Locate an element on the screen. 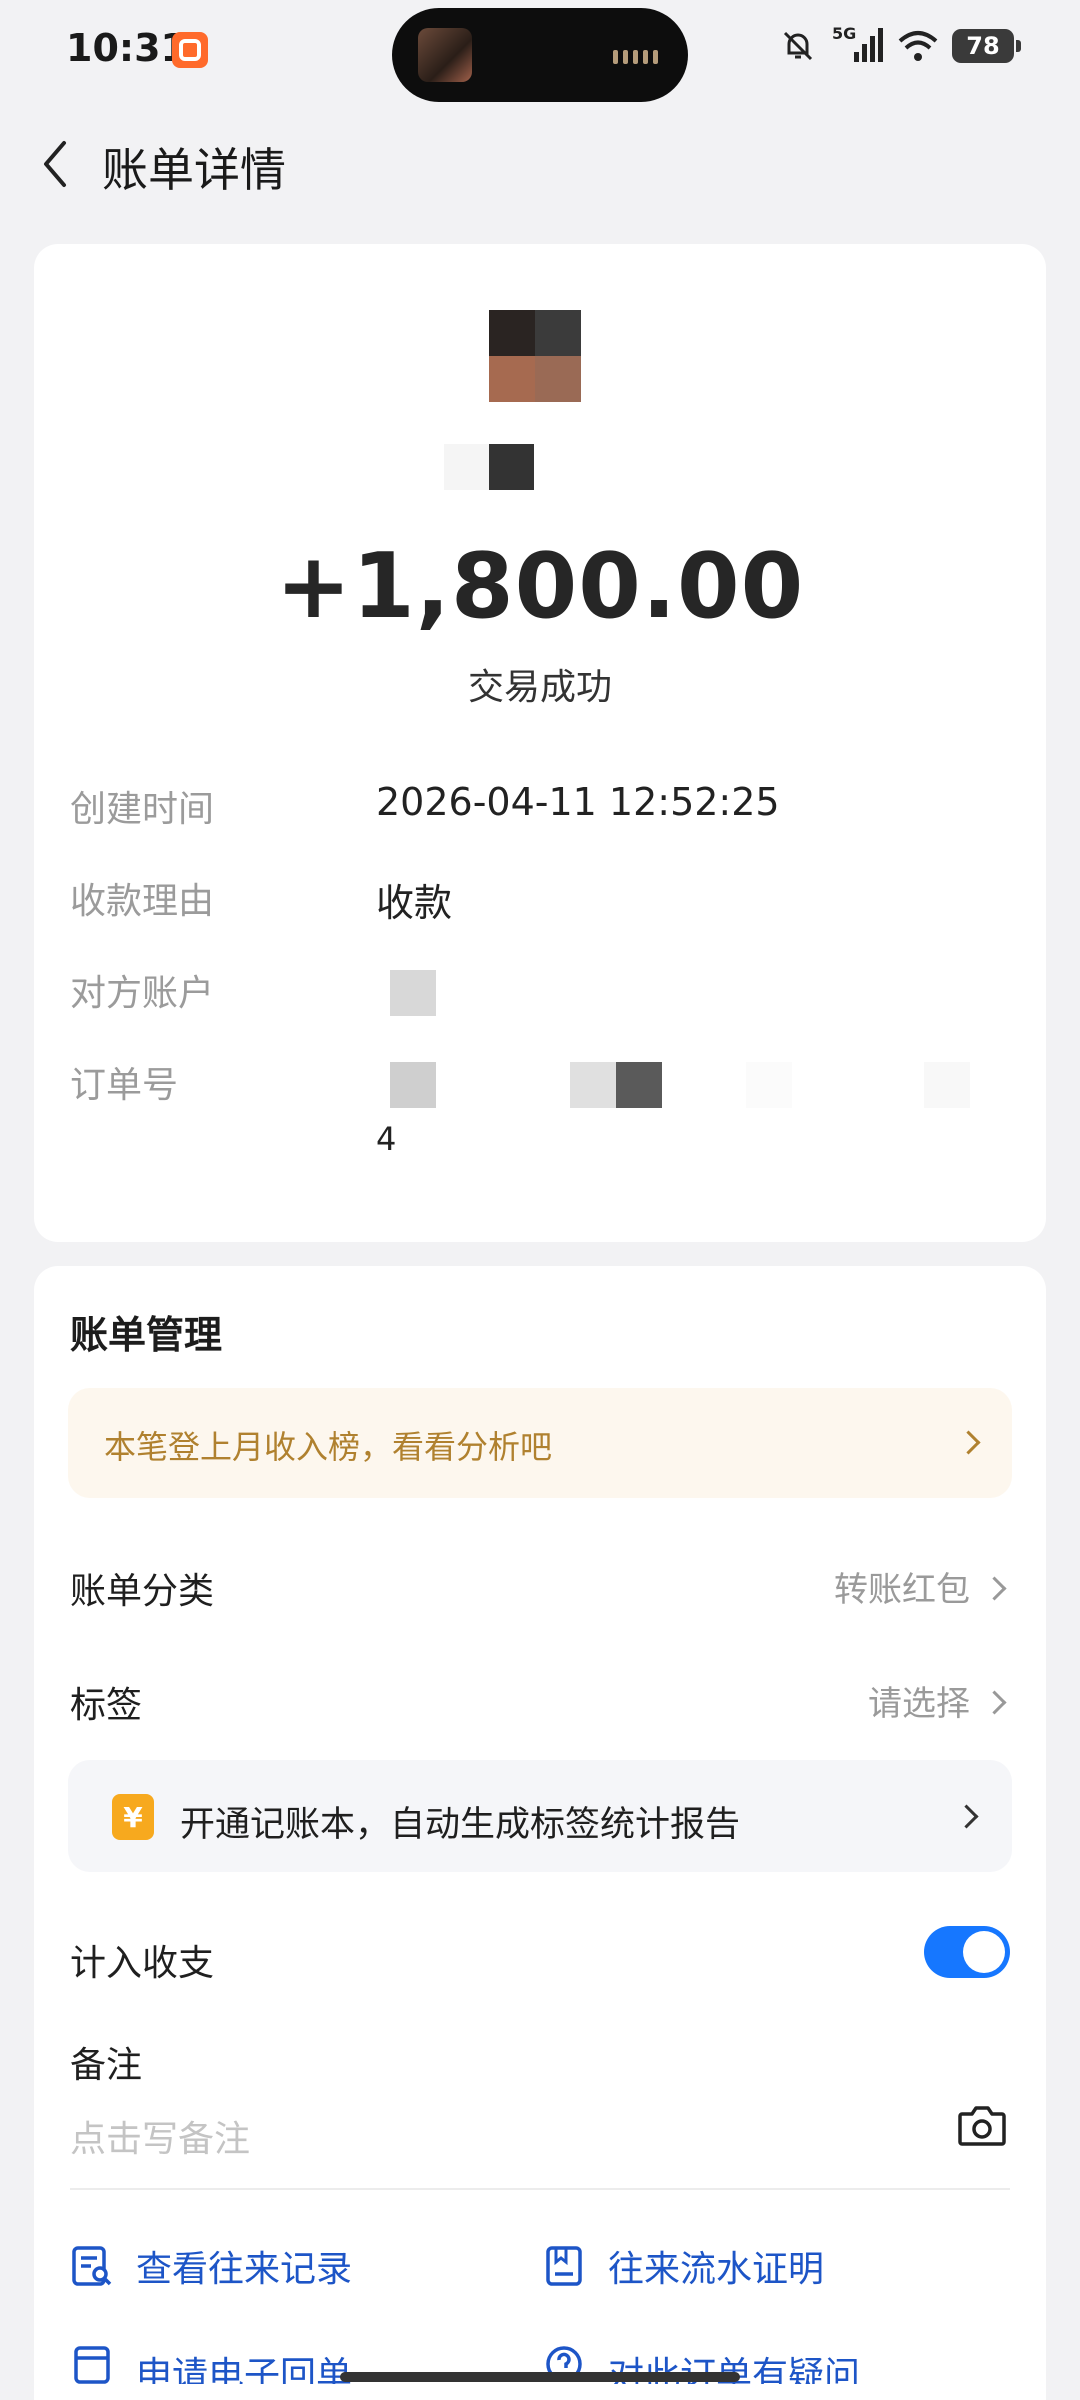 The image size is (1080, 2400). network-type: 5G is located at coordinates (844, 33).